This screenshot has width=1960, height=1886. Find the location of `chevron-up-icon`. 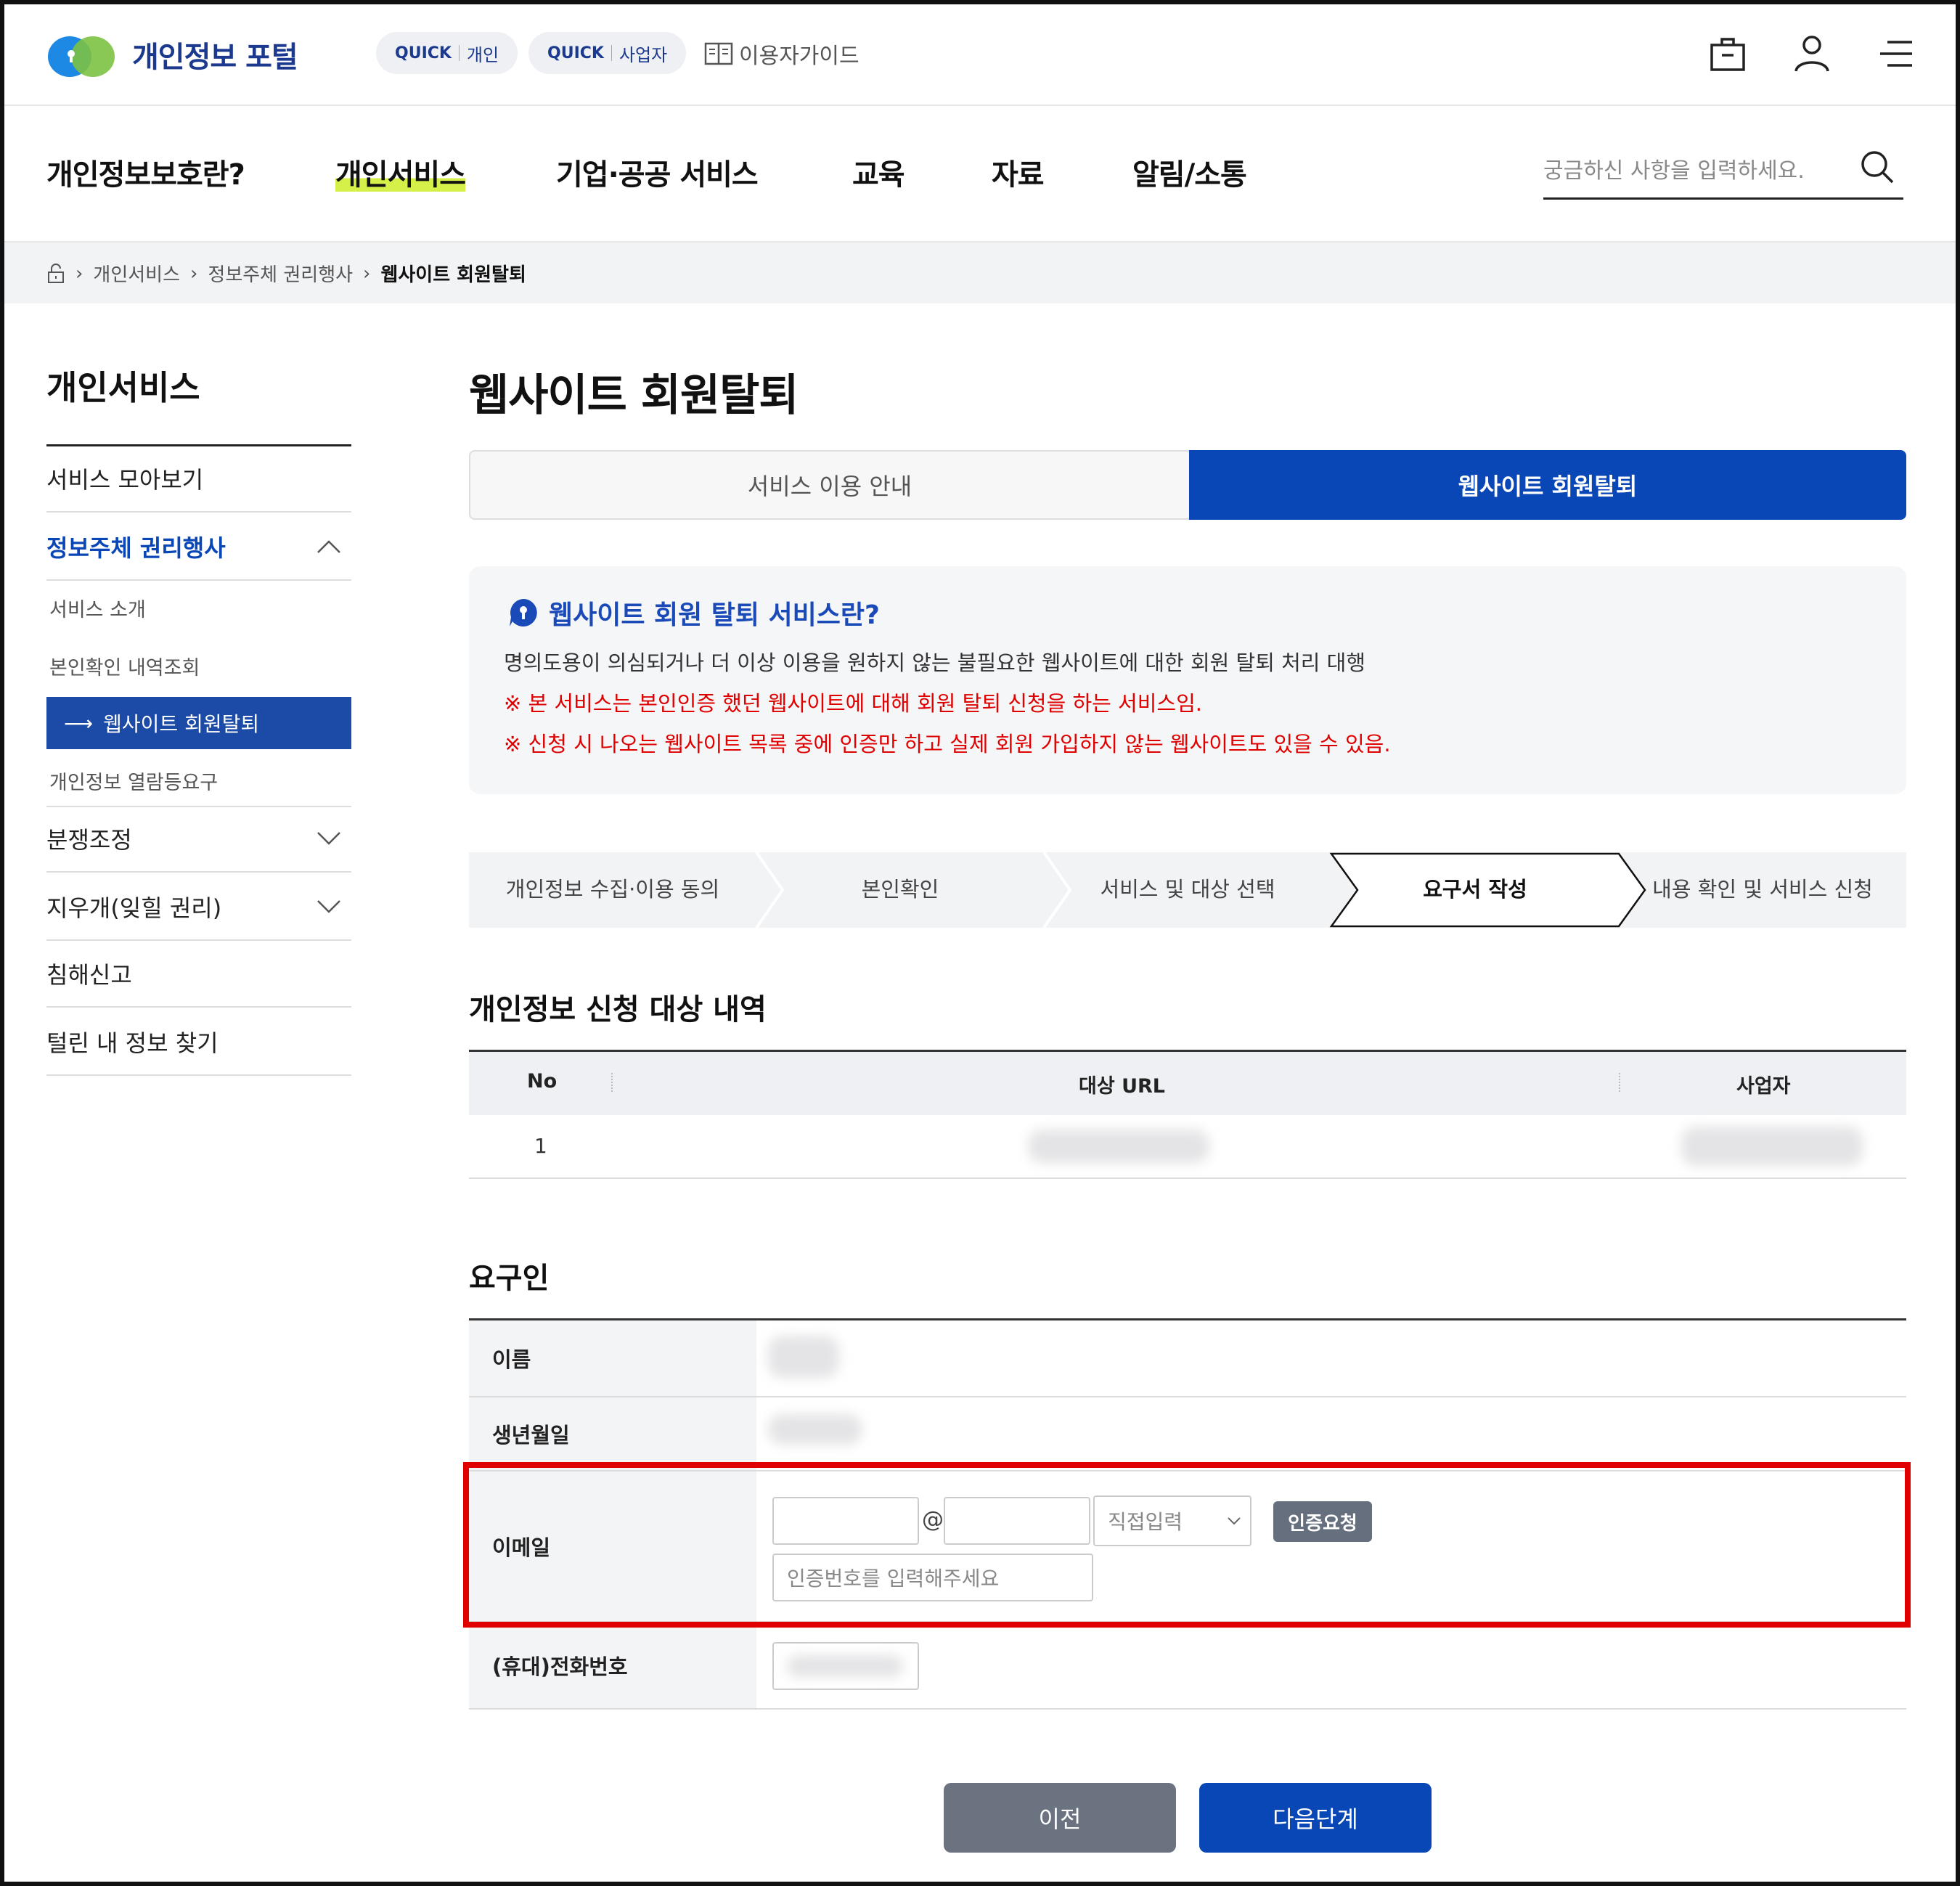

chevron-up-icon is located at coordinates (329, 546).